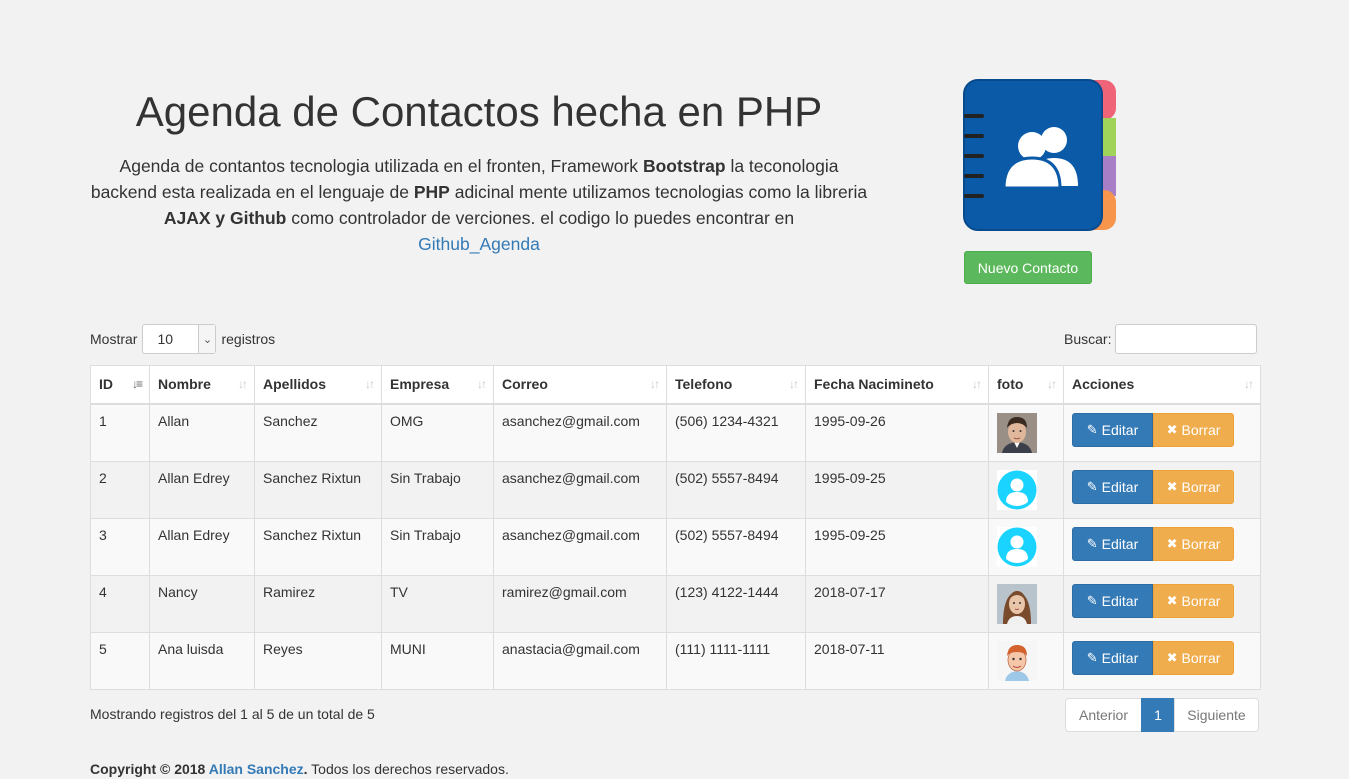  What do you see at coordinates (437, 385) in the screenshot?
I see `column-header-empresa: Empresa ↓↑` at bounding box center [437, 385].